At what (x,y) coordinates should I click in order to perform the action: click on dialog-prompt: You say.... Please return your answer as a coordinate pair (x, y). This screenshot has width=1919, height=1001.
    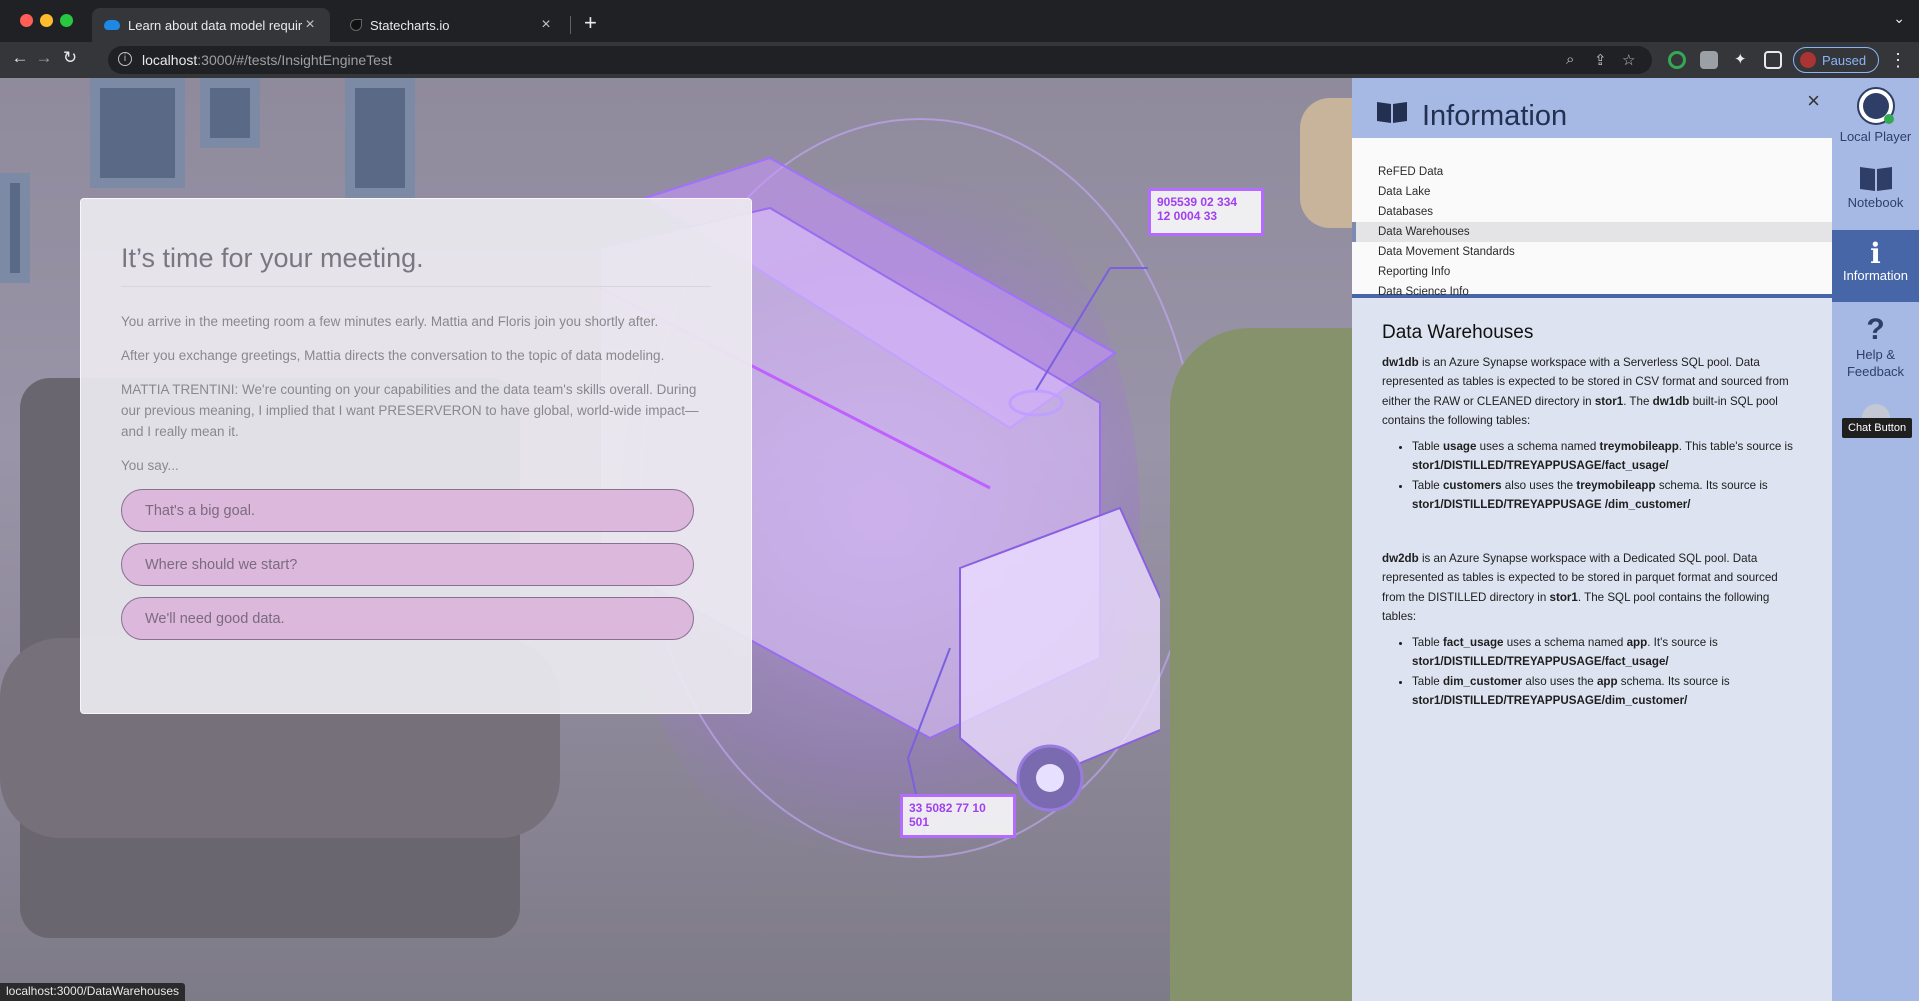
    Looking at the image, I should click on (150, 465).